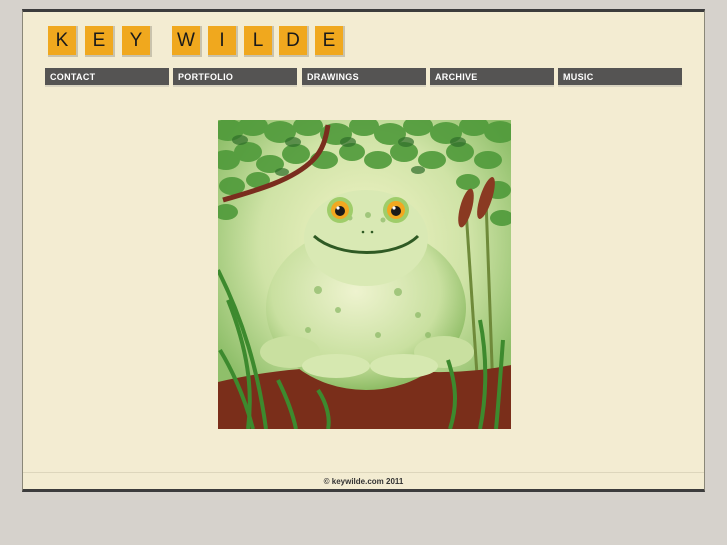 This screenshot has height=545, width=727. I want to click on logo-tile-l: L, so click(259, 41).